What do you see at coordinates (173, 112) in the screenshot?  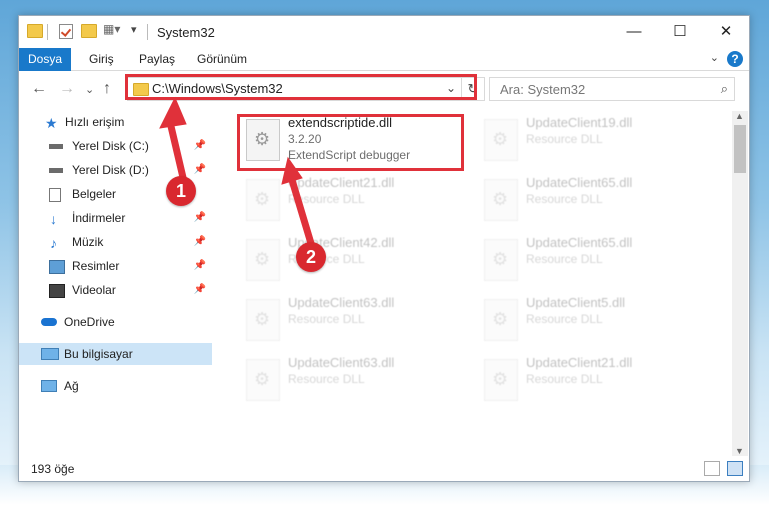 I see `arrow-1-head` at bounding box center [173, 112].